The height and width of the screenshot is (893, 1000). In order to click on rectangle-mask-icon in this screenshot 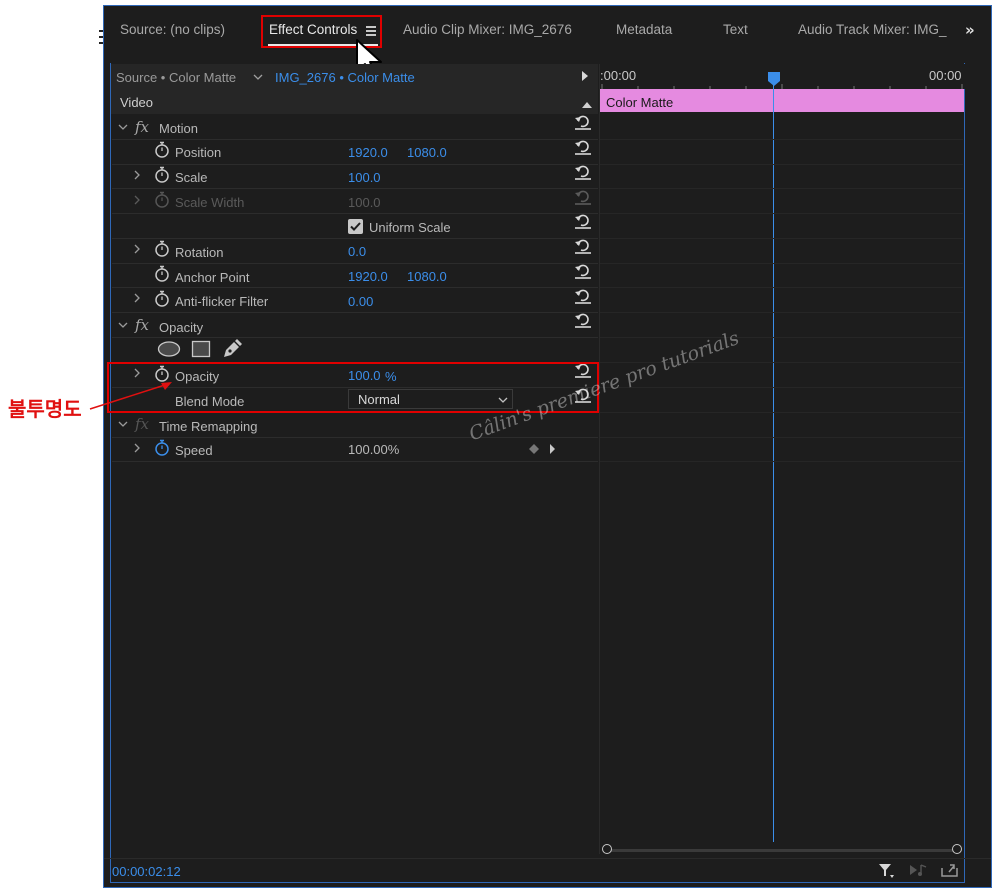, I will do `click(201, 349)`.